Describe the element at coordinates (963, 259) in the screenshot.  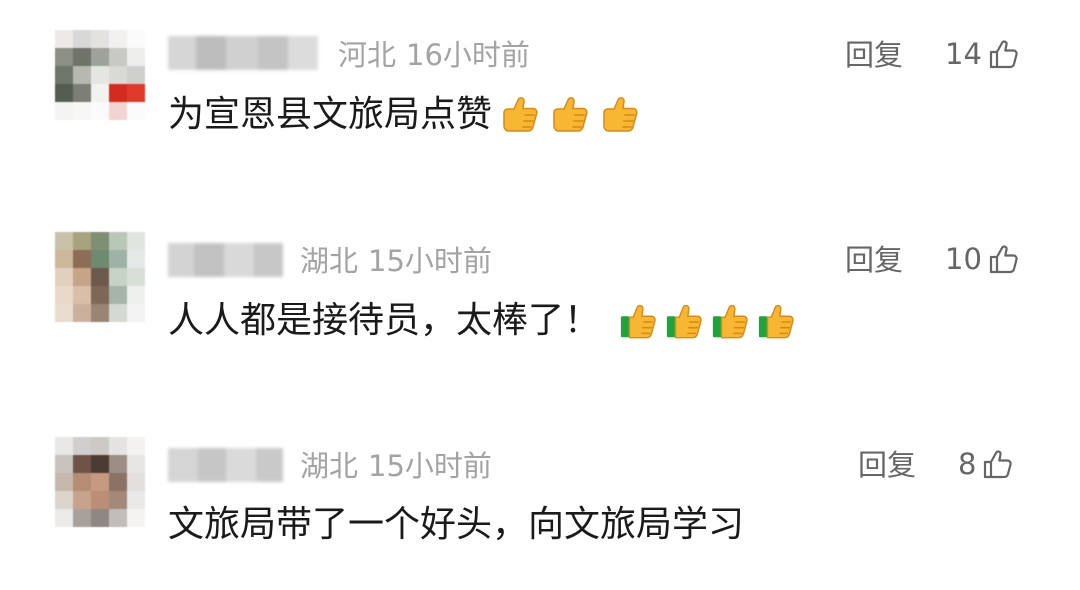
I see `like-count: 10` at that location.